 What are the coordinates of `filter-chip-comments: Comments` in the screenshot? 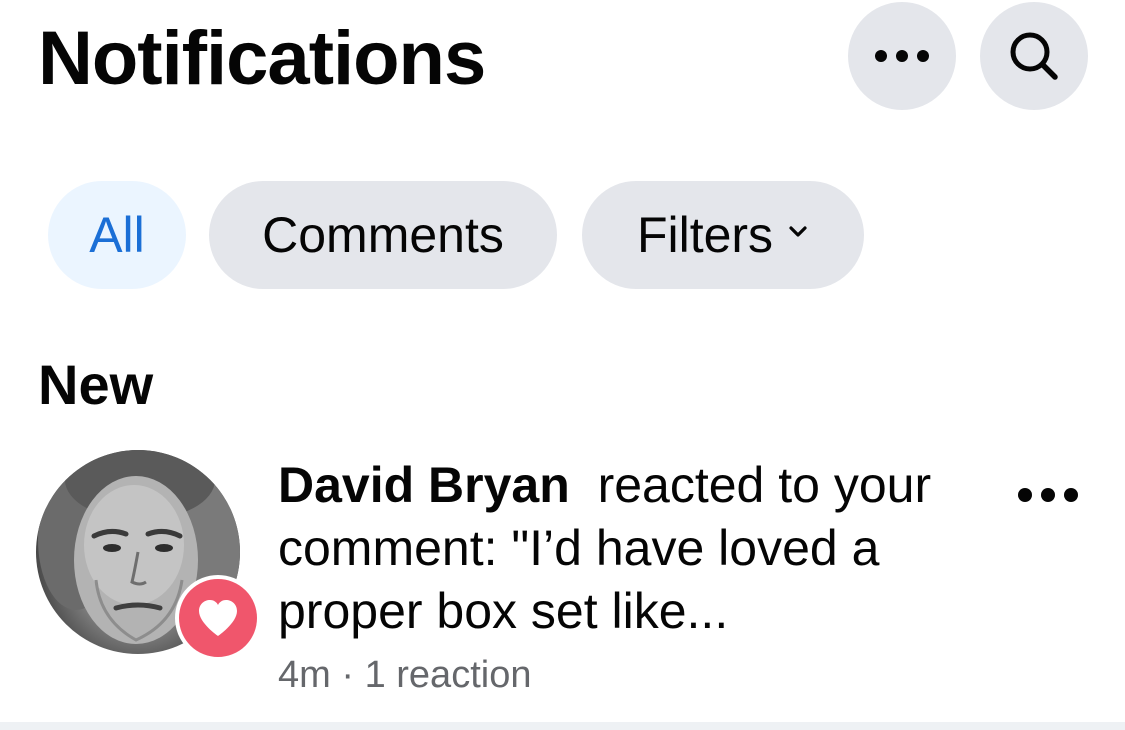 It's located at (383, 235).